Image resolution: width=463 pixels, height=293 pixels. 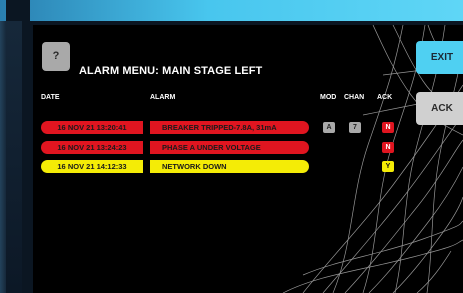 What do you see at coordinates (50, 97) in the screenshot?
I see `column-header-date: DATE` at bounding box center [50, 97].